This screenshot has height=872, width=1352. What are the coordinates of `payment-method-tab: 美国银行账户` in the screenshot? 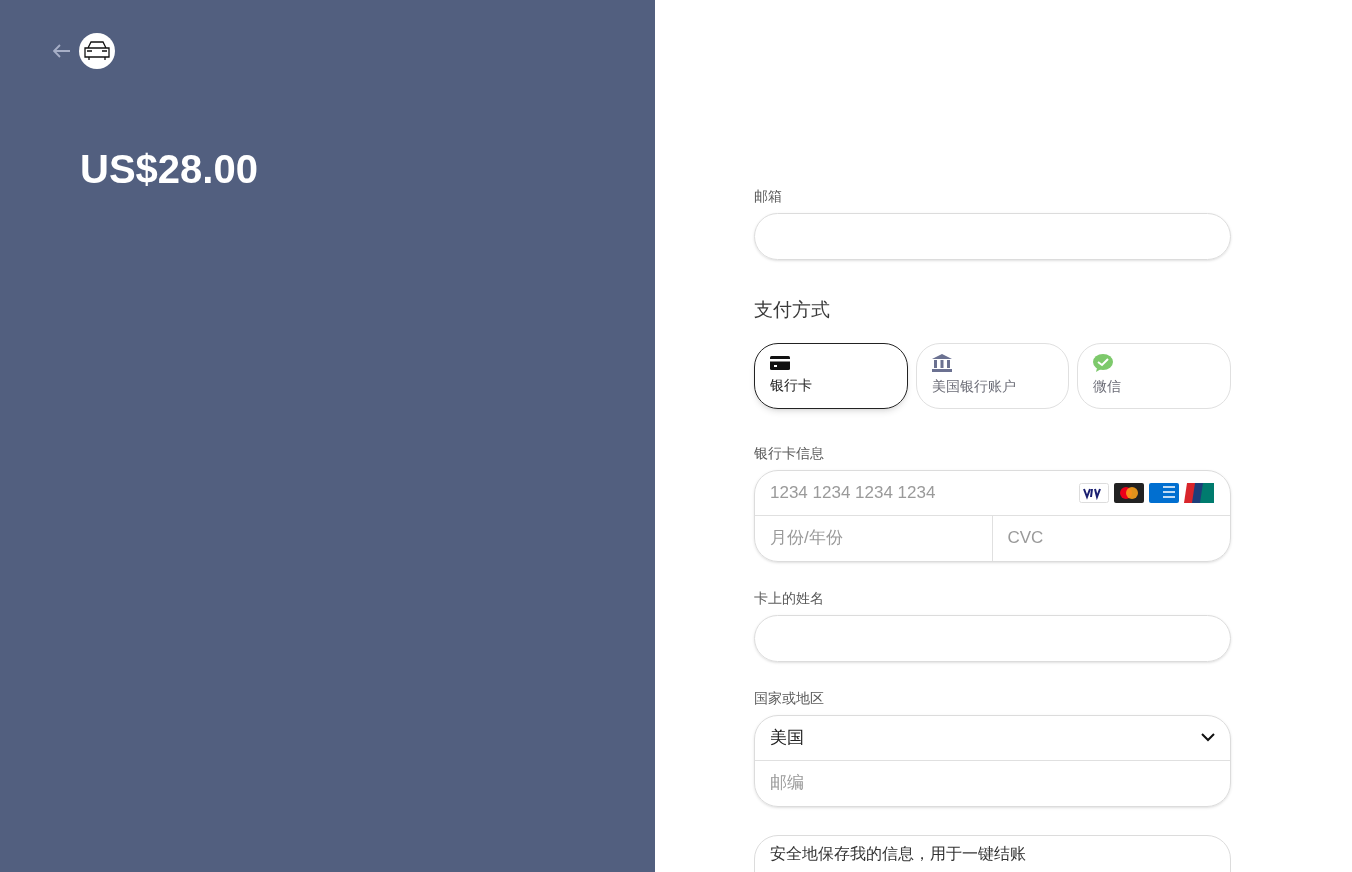 It's located at (992, 375).